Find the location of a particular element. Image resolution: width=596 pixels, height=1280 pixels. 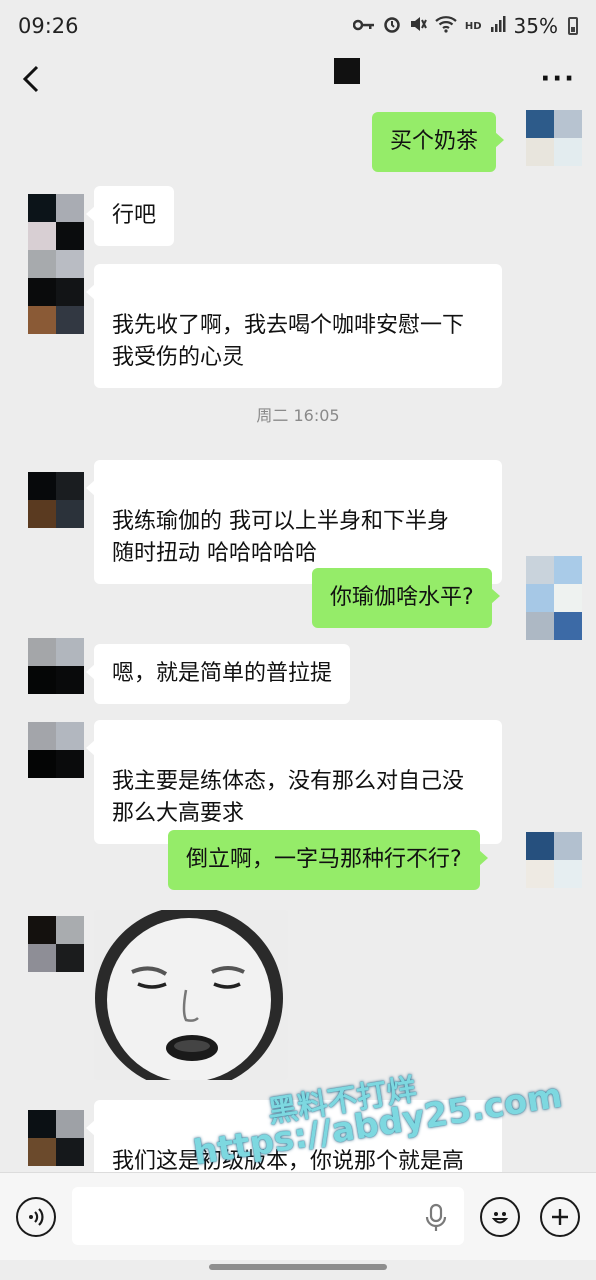

status-bar: 09:26 HD 35% is located at coordinates (298, 26).